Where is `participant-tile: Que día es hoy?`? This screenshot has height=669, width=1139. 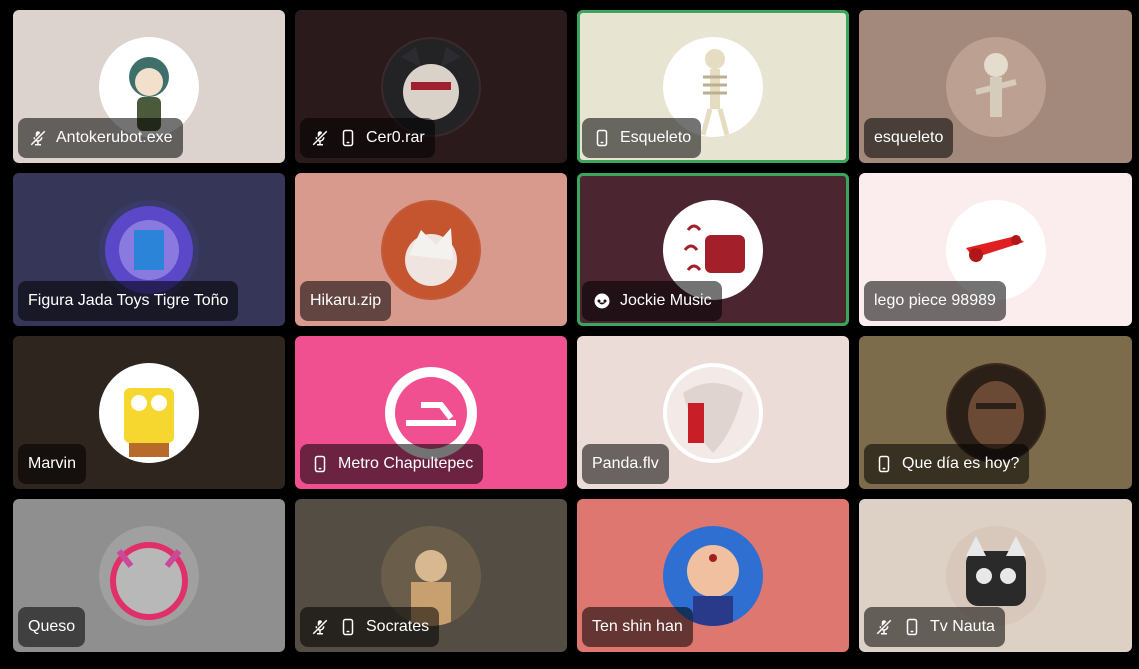
participant-tile: Que día es hoy? is located at coordinates (995, 412).